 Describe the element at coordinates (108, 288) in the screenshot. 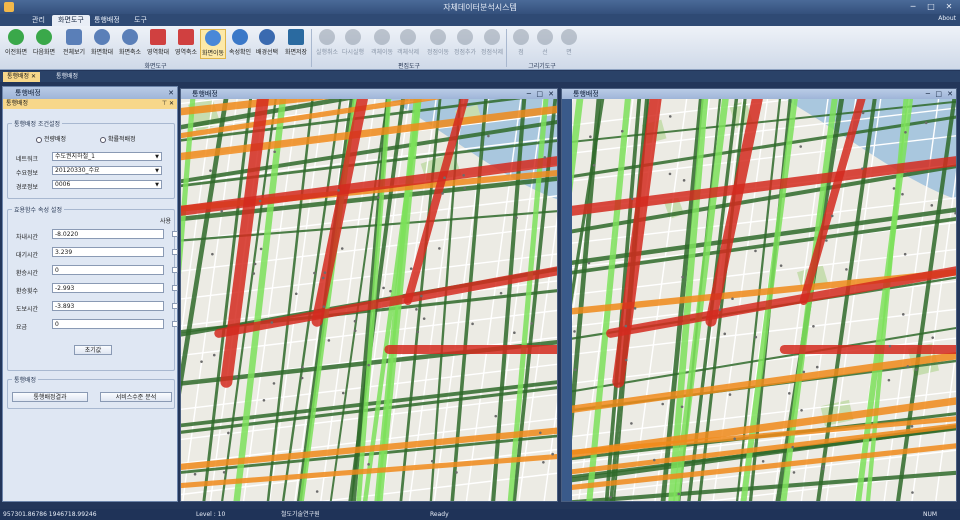

I see `param-input: -2.993` at that location.